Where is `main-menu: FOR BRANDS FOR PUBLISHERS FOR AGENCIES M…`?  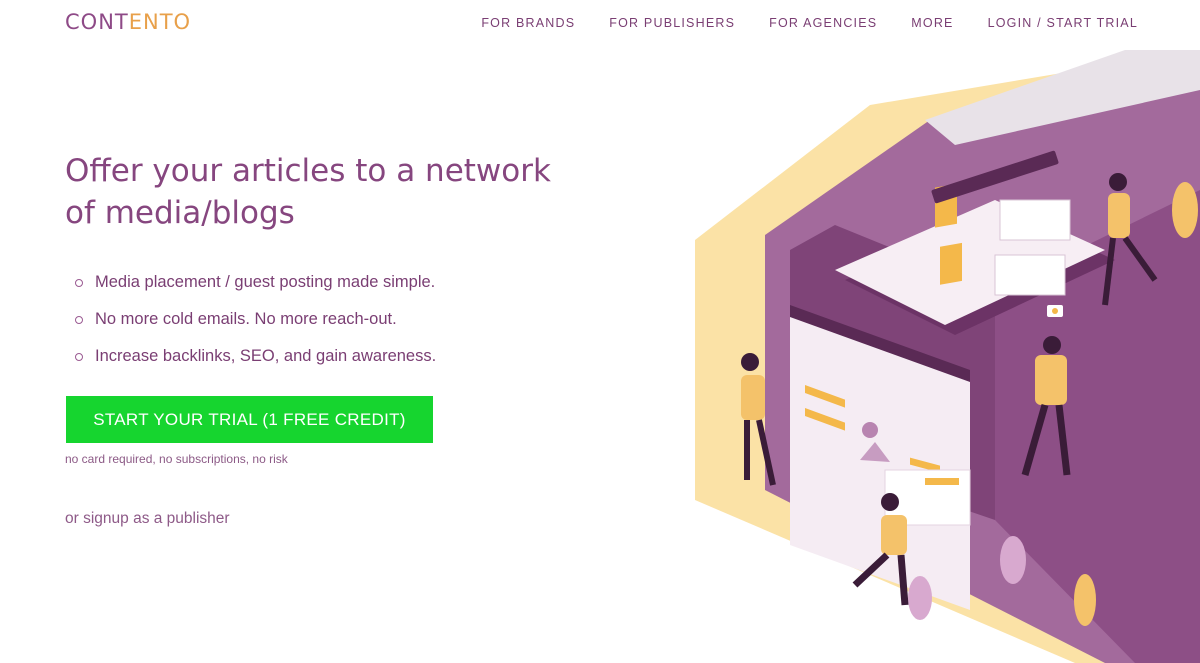
main-menu: FOR BRANDS FOR PUBLISHERS FOR AGENCIES M… is located at coordinates (809, 23).